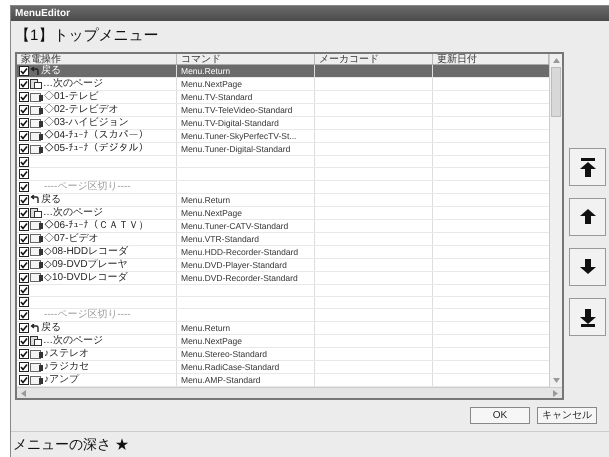  I want to click on arrow-up-icon, so click(587, 167).